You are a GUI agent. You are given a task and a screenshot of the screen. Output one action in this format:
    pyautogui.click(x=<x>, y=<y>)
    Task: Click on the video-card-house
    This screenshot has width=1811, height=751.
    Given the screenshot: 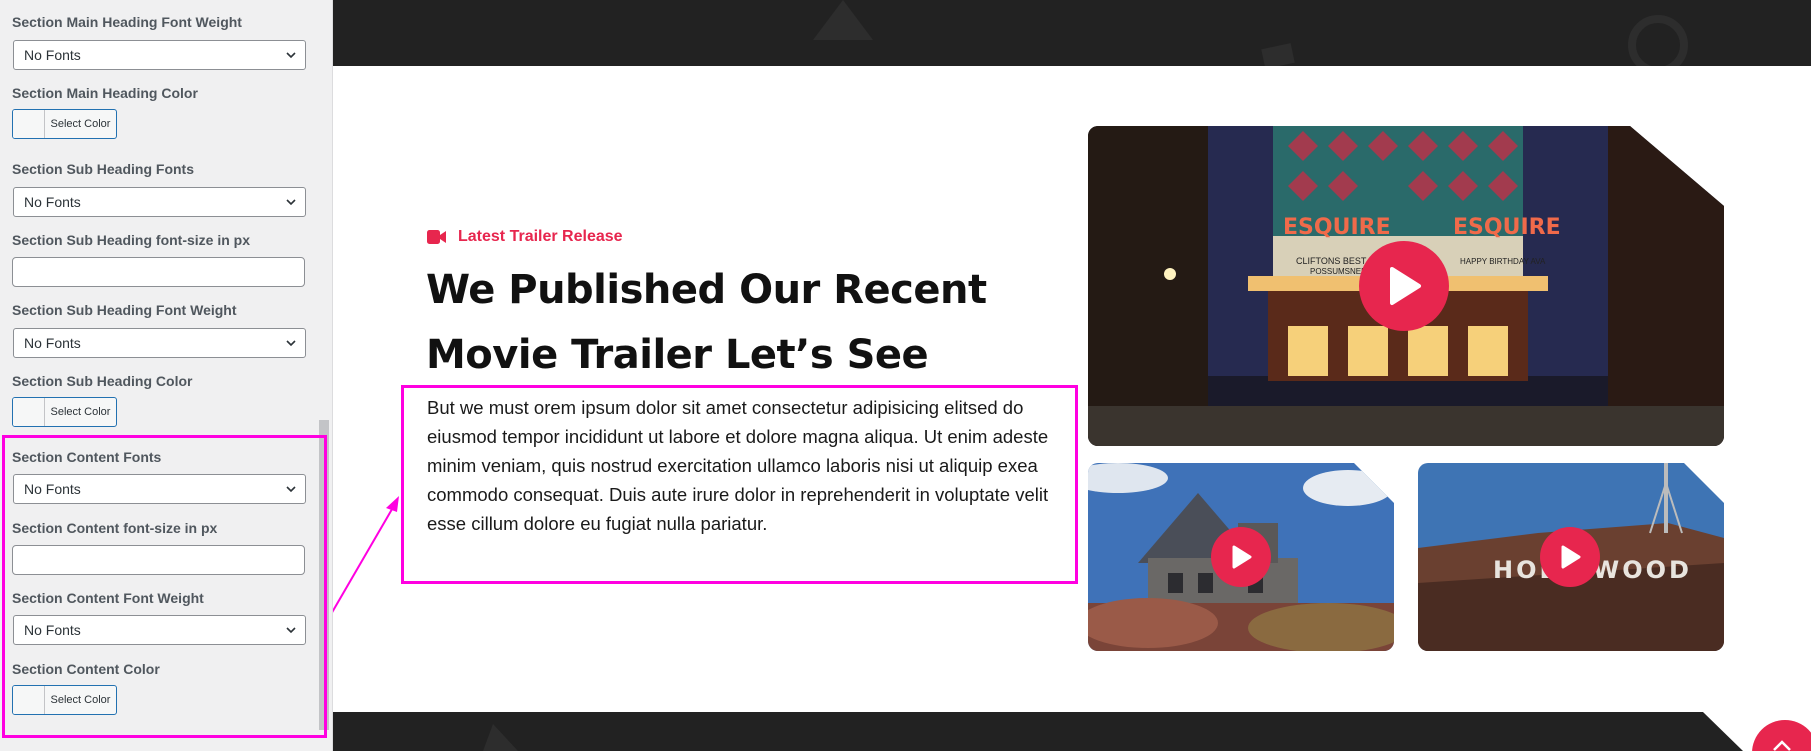 What is the action you would take?
    pyautogui.click(x=1241, y=557)
    